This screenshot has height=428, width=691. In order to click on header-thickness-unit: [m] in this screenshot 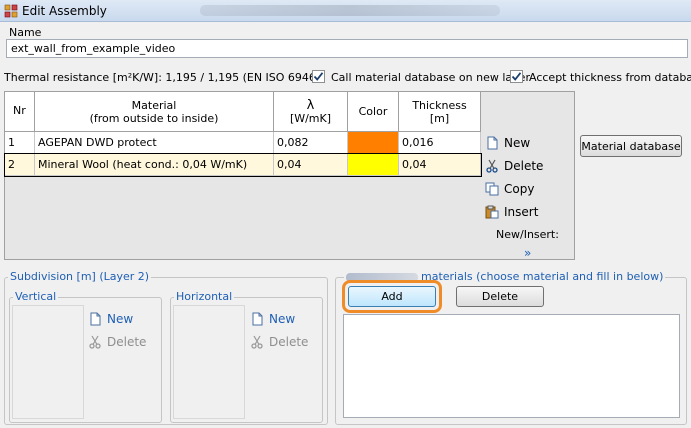, I will do `click(439, 118)`.